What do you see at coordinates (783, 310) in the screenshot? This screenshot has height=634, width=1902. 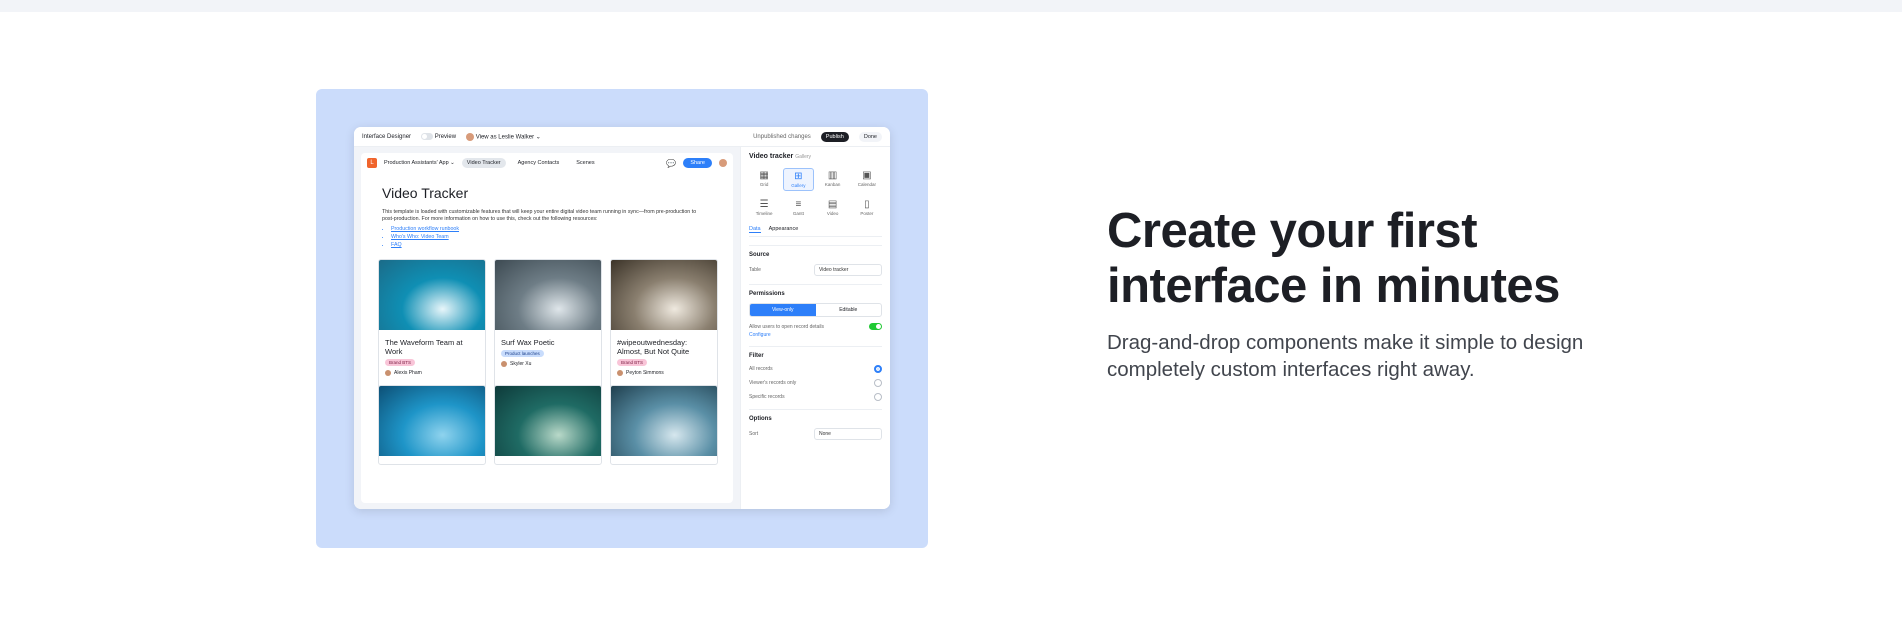 I see `view-only-option: View-only` at bounding box center [783, 310].